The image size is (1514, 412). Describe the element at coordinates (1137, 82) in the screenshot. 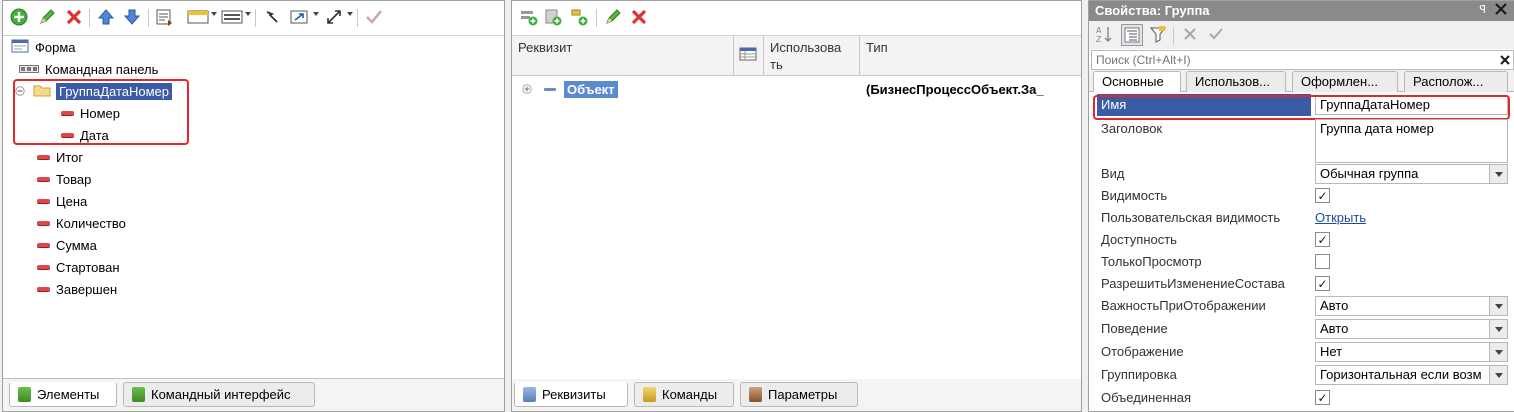

I see `tab-main: Основные` at that location.